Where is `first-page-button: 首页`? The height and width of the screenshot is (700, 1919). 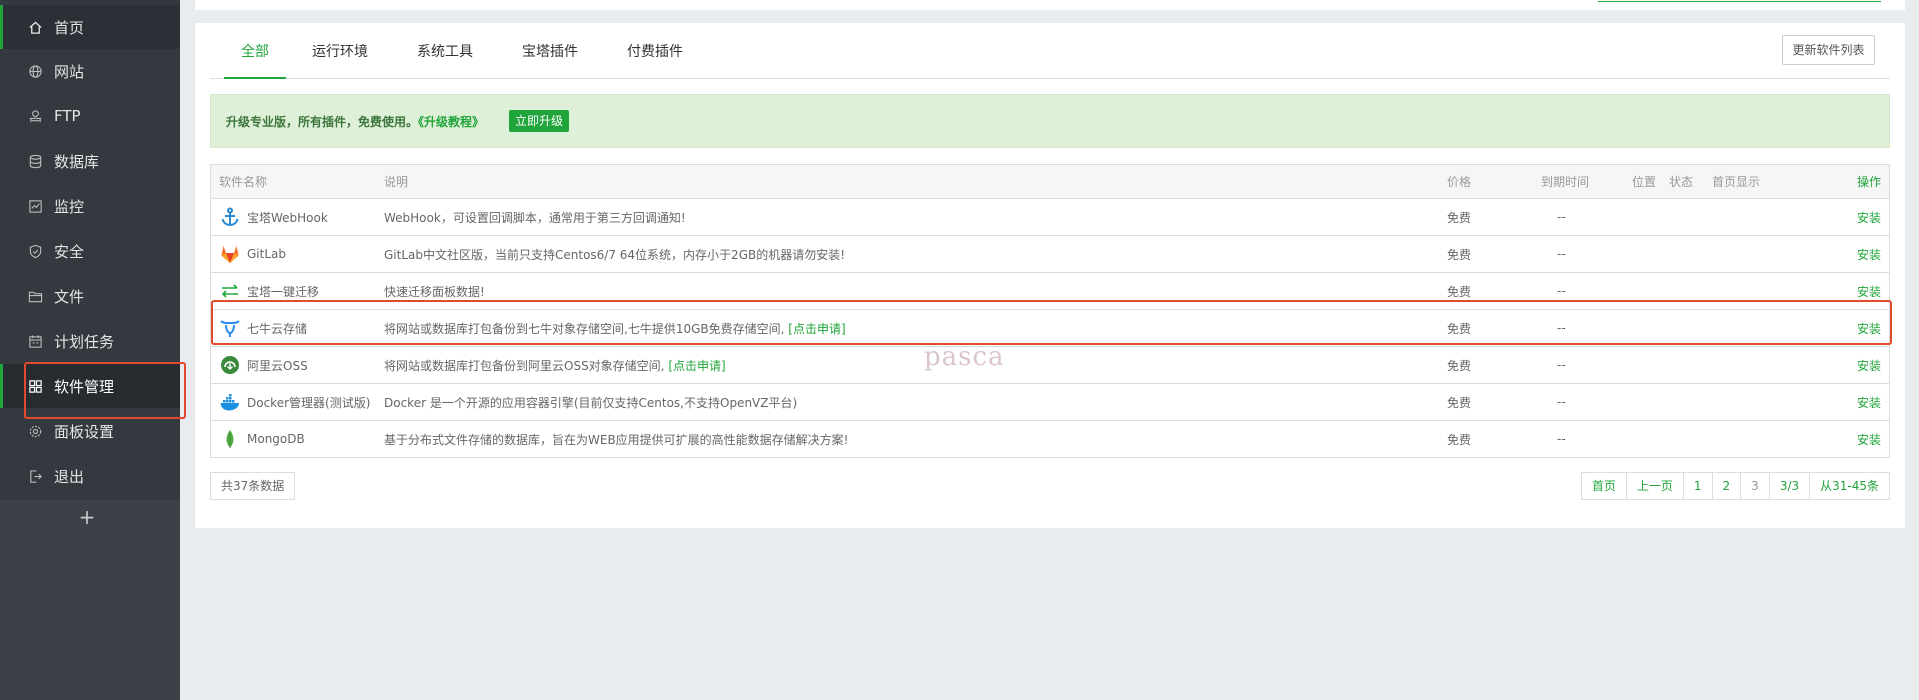
first-page-button: 首页 is located at coordinates (1604, 486).